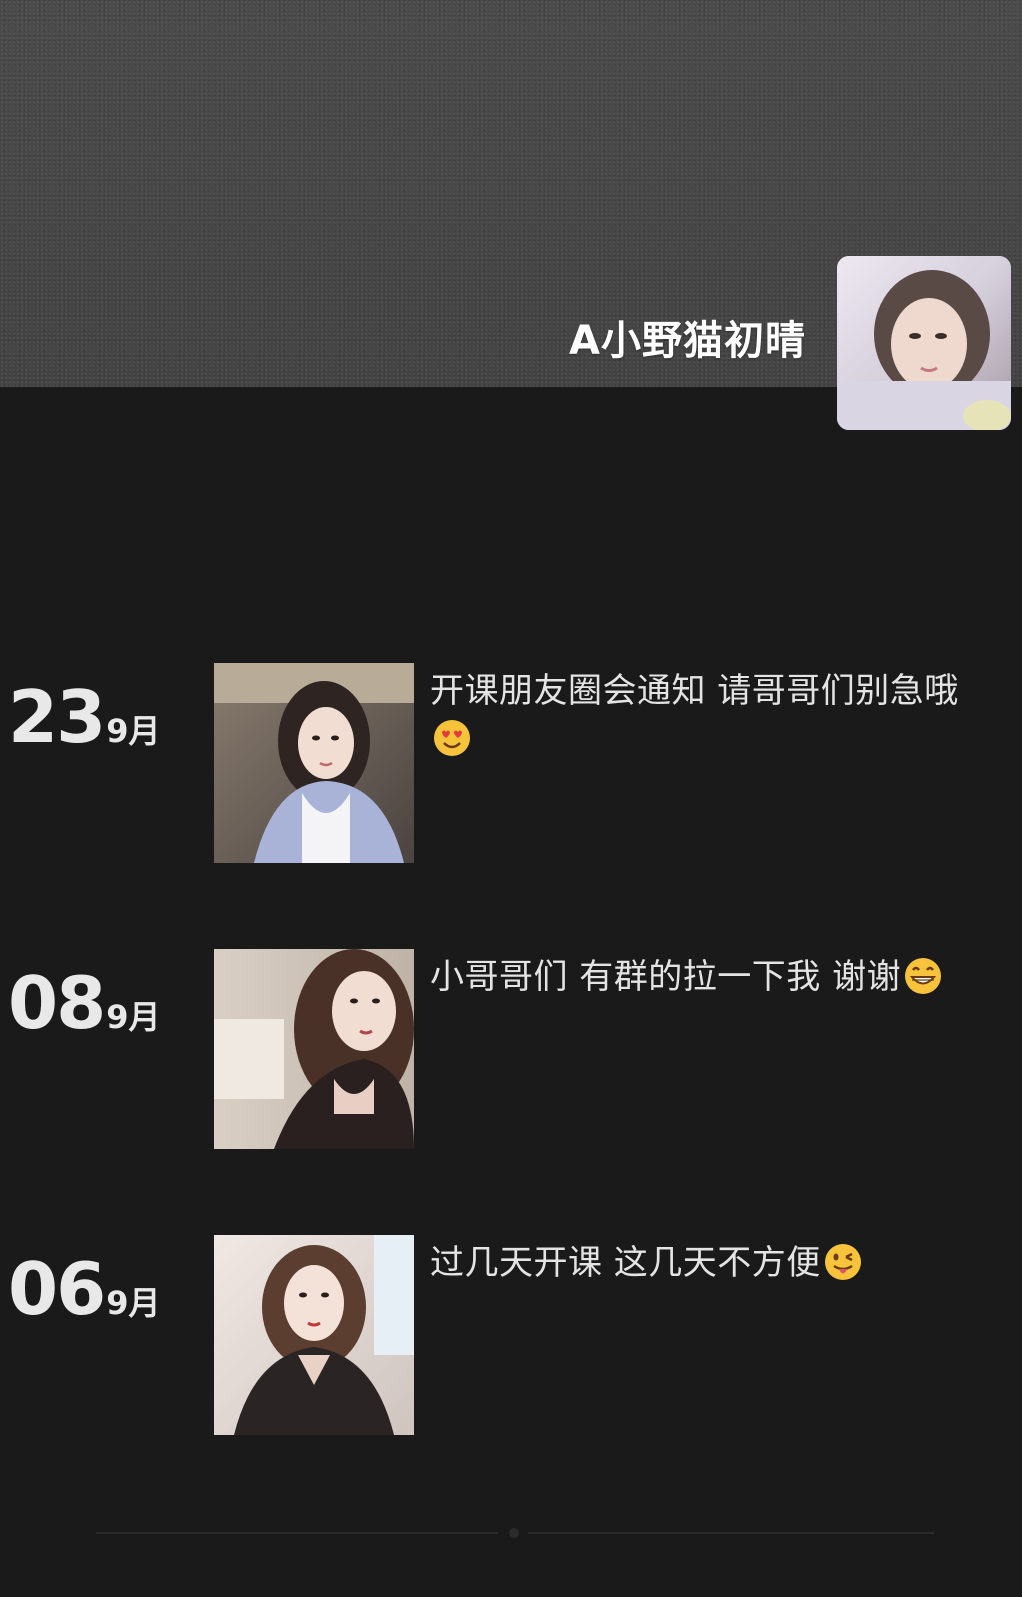 This screenshot has height=1597, width=1022. I want to click on feed-end-divider, so click(515, 1533).